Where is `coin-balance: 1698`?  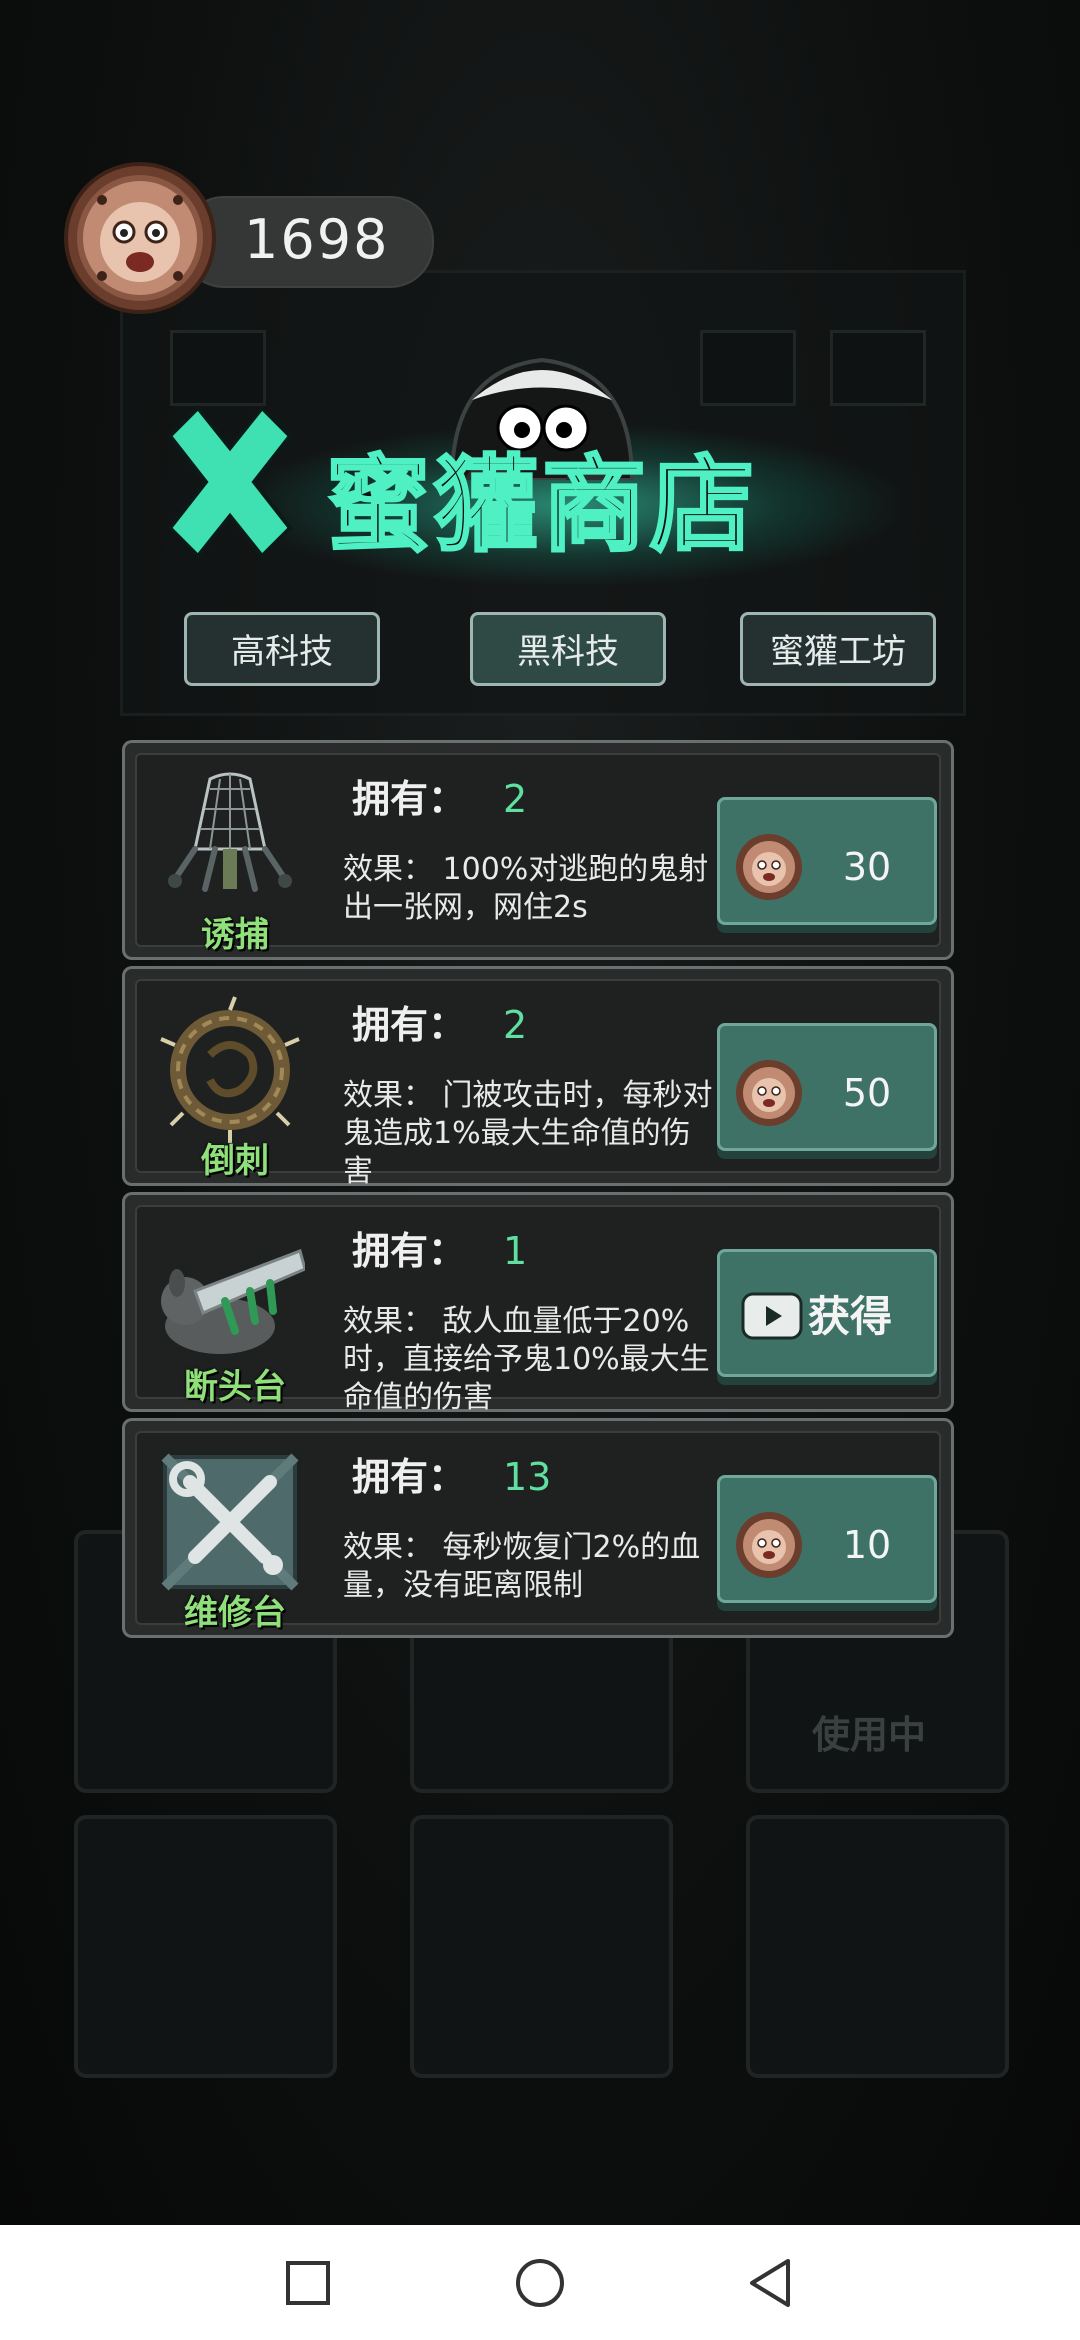
coin-balance: 1698 is located at coordinates (317, 239).